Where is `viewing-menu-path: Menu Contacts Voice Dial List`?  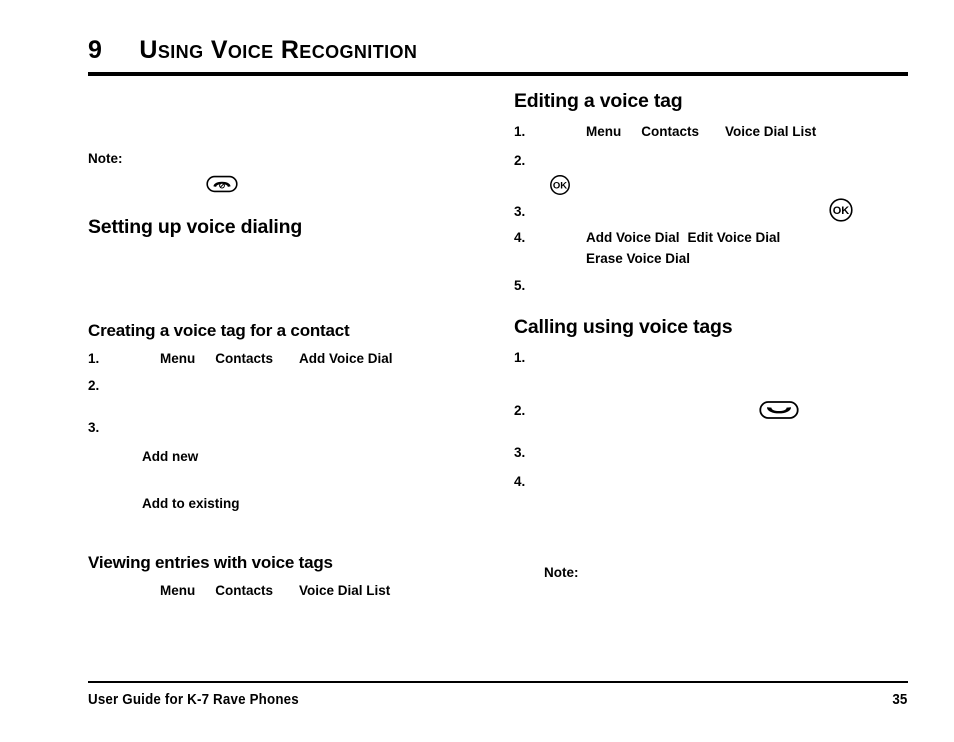
viewing-menu-path: Menu Contacts Voice Dial List is located at coordinates (285, 591).